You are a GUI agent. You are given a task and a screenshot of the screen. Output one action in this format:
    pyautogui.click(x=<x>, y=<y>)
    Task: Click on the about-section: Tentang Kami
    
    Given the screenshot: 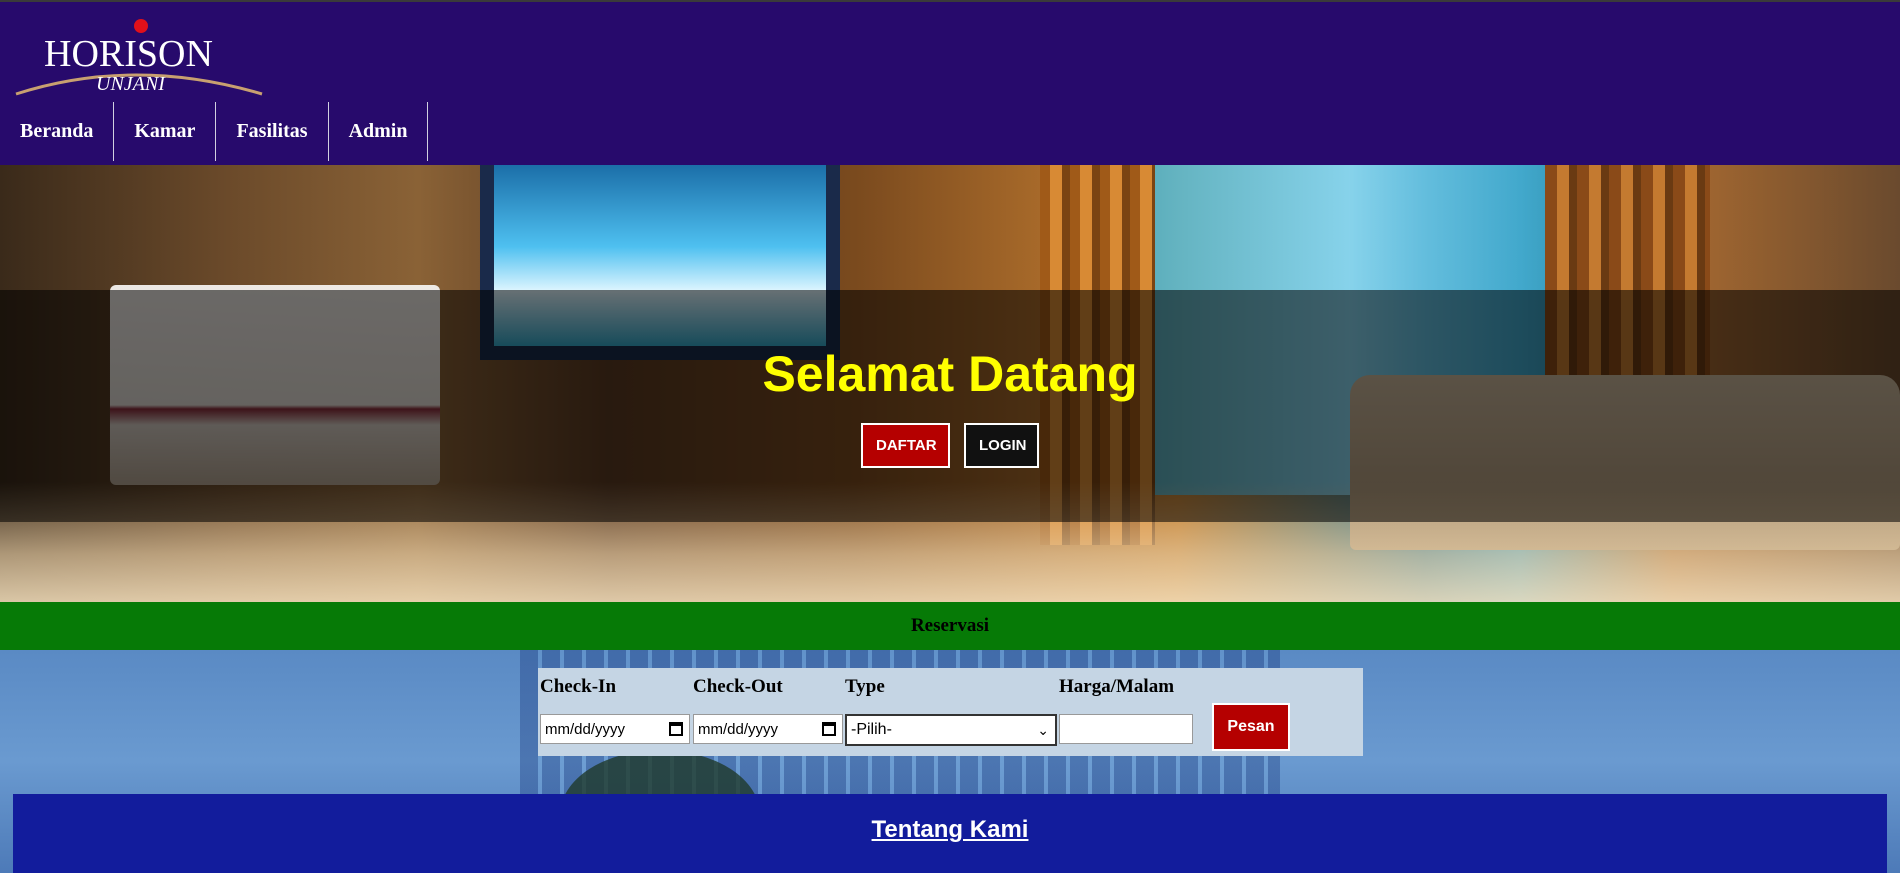 What is the action you would take?
    pyautogui.click(x=950, y=833)
    